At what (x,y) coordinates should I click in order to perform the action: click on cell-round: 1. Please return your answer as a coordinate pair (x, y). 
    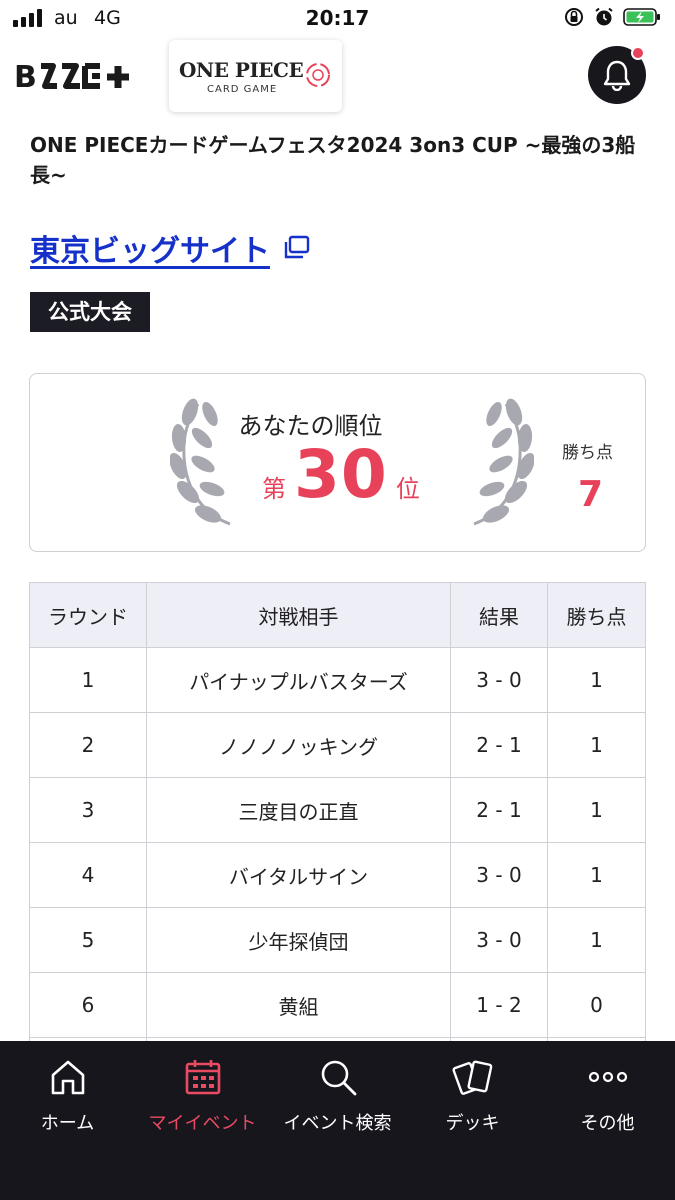
    Looking at the image, I should click on (88, 680).